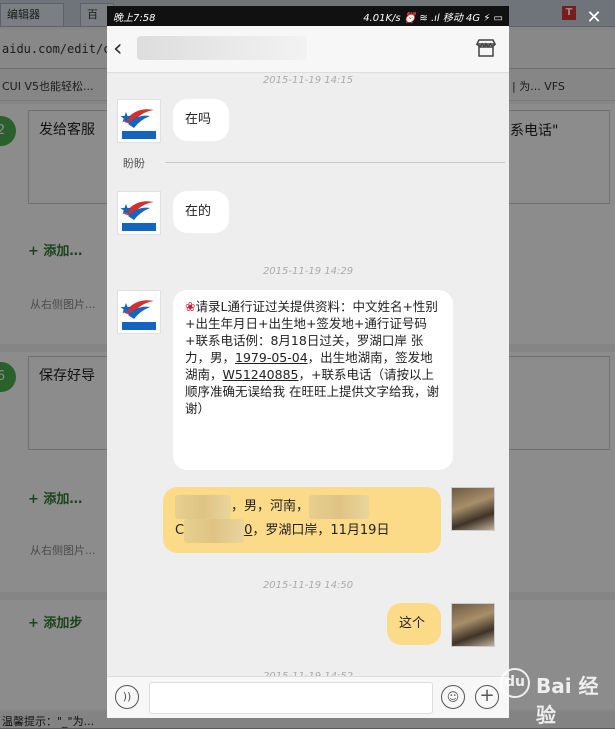  I want to click on message-timestamp: 2015-11-19 14:15, so click(308, 80).